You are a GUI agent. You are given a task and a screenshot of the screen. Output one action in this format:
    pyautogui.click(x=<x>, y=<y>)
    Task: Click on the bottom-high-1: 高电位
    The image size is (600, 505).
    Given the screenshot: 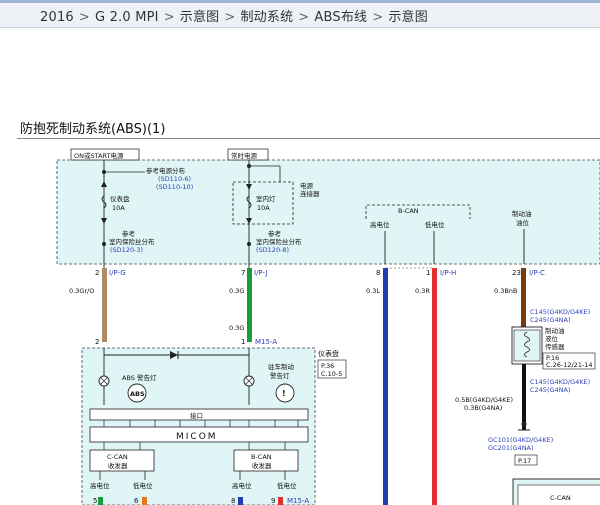 What is the action you would take?
    pyautogui.click(x=100, y=485)
    